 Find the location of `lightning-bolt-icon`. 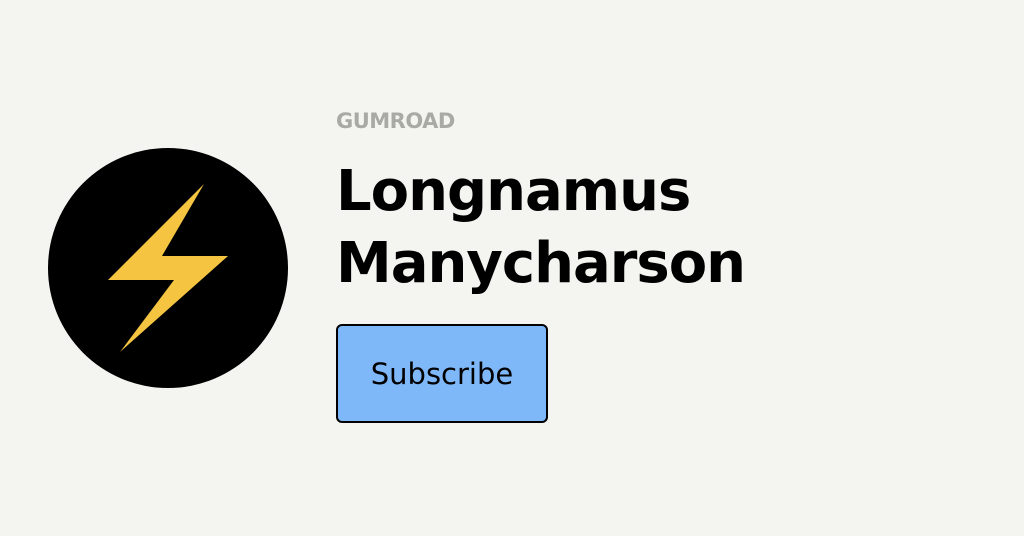

lightning-bolt-icon is located at coordinates (168, 268).